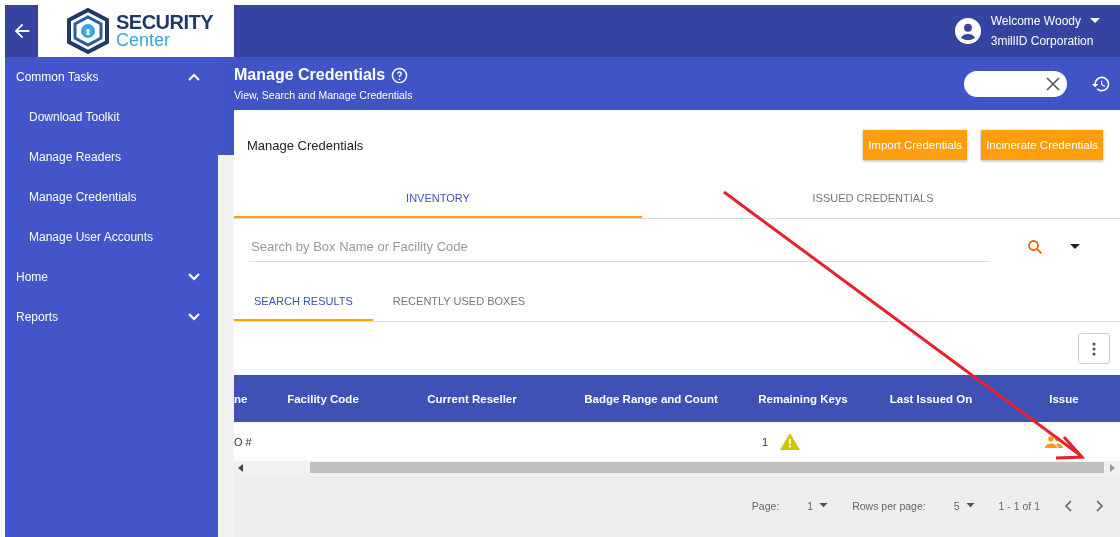  What do you see at coordinates (1035, 21) in the screenshot?
I see `welcome-text: Welcome Woody` at bounding box center [1035, 21].